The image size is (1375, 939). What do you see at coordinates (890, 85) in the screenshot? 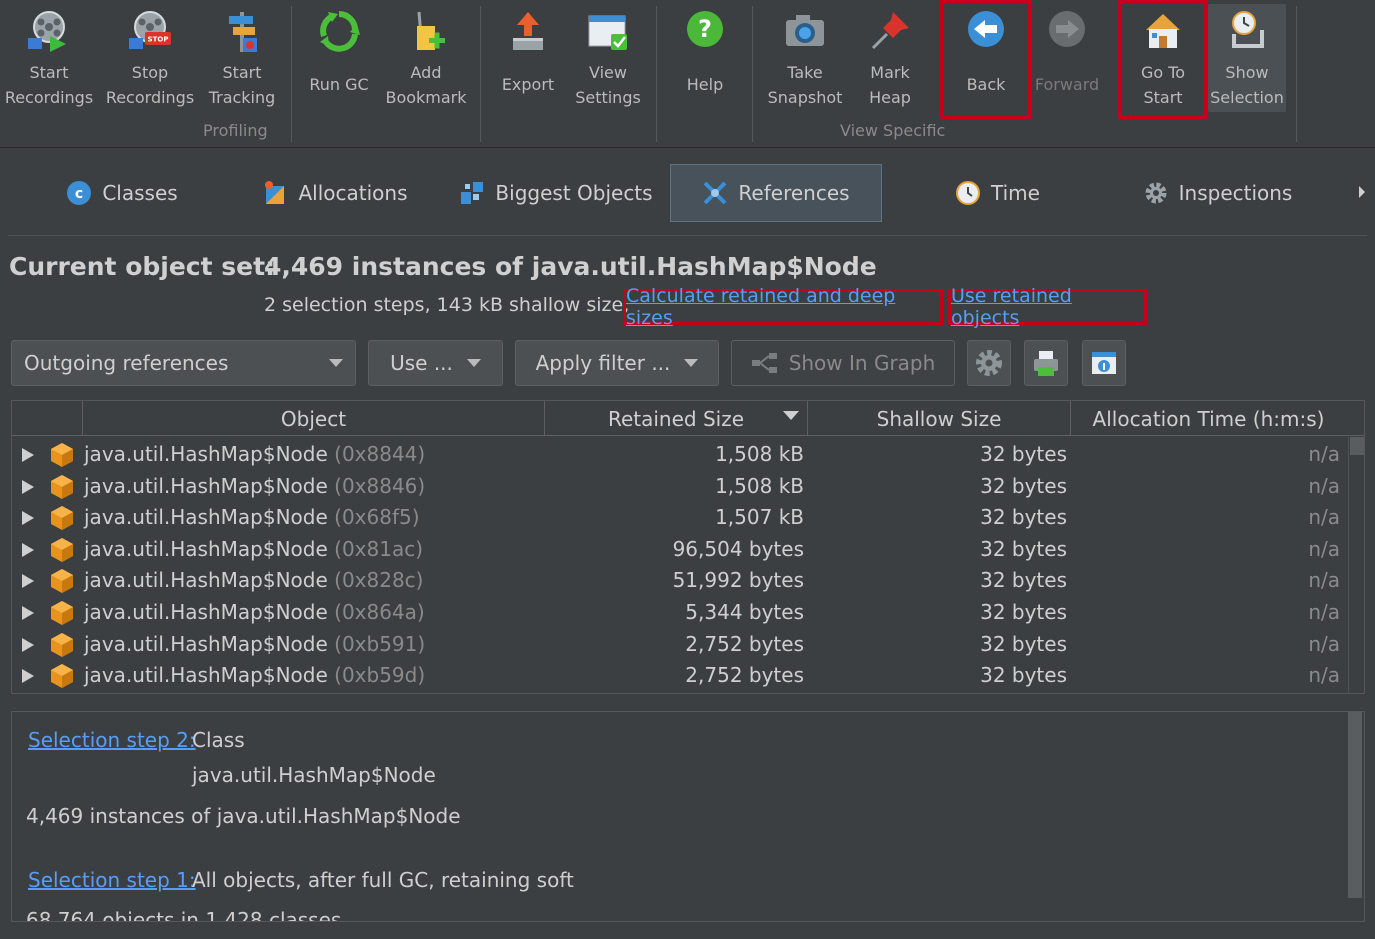
I see `mark-heap-label: Mark Heap` at bounding box center [890, 85].